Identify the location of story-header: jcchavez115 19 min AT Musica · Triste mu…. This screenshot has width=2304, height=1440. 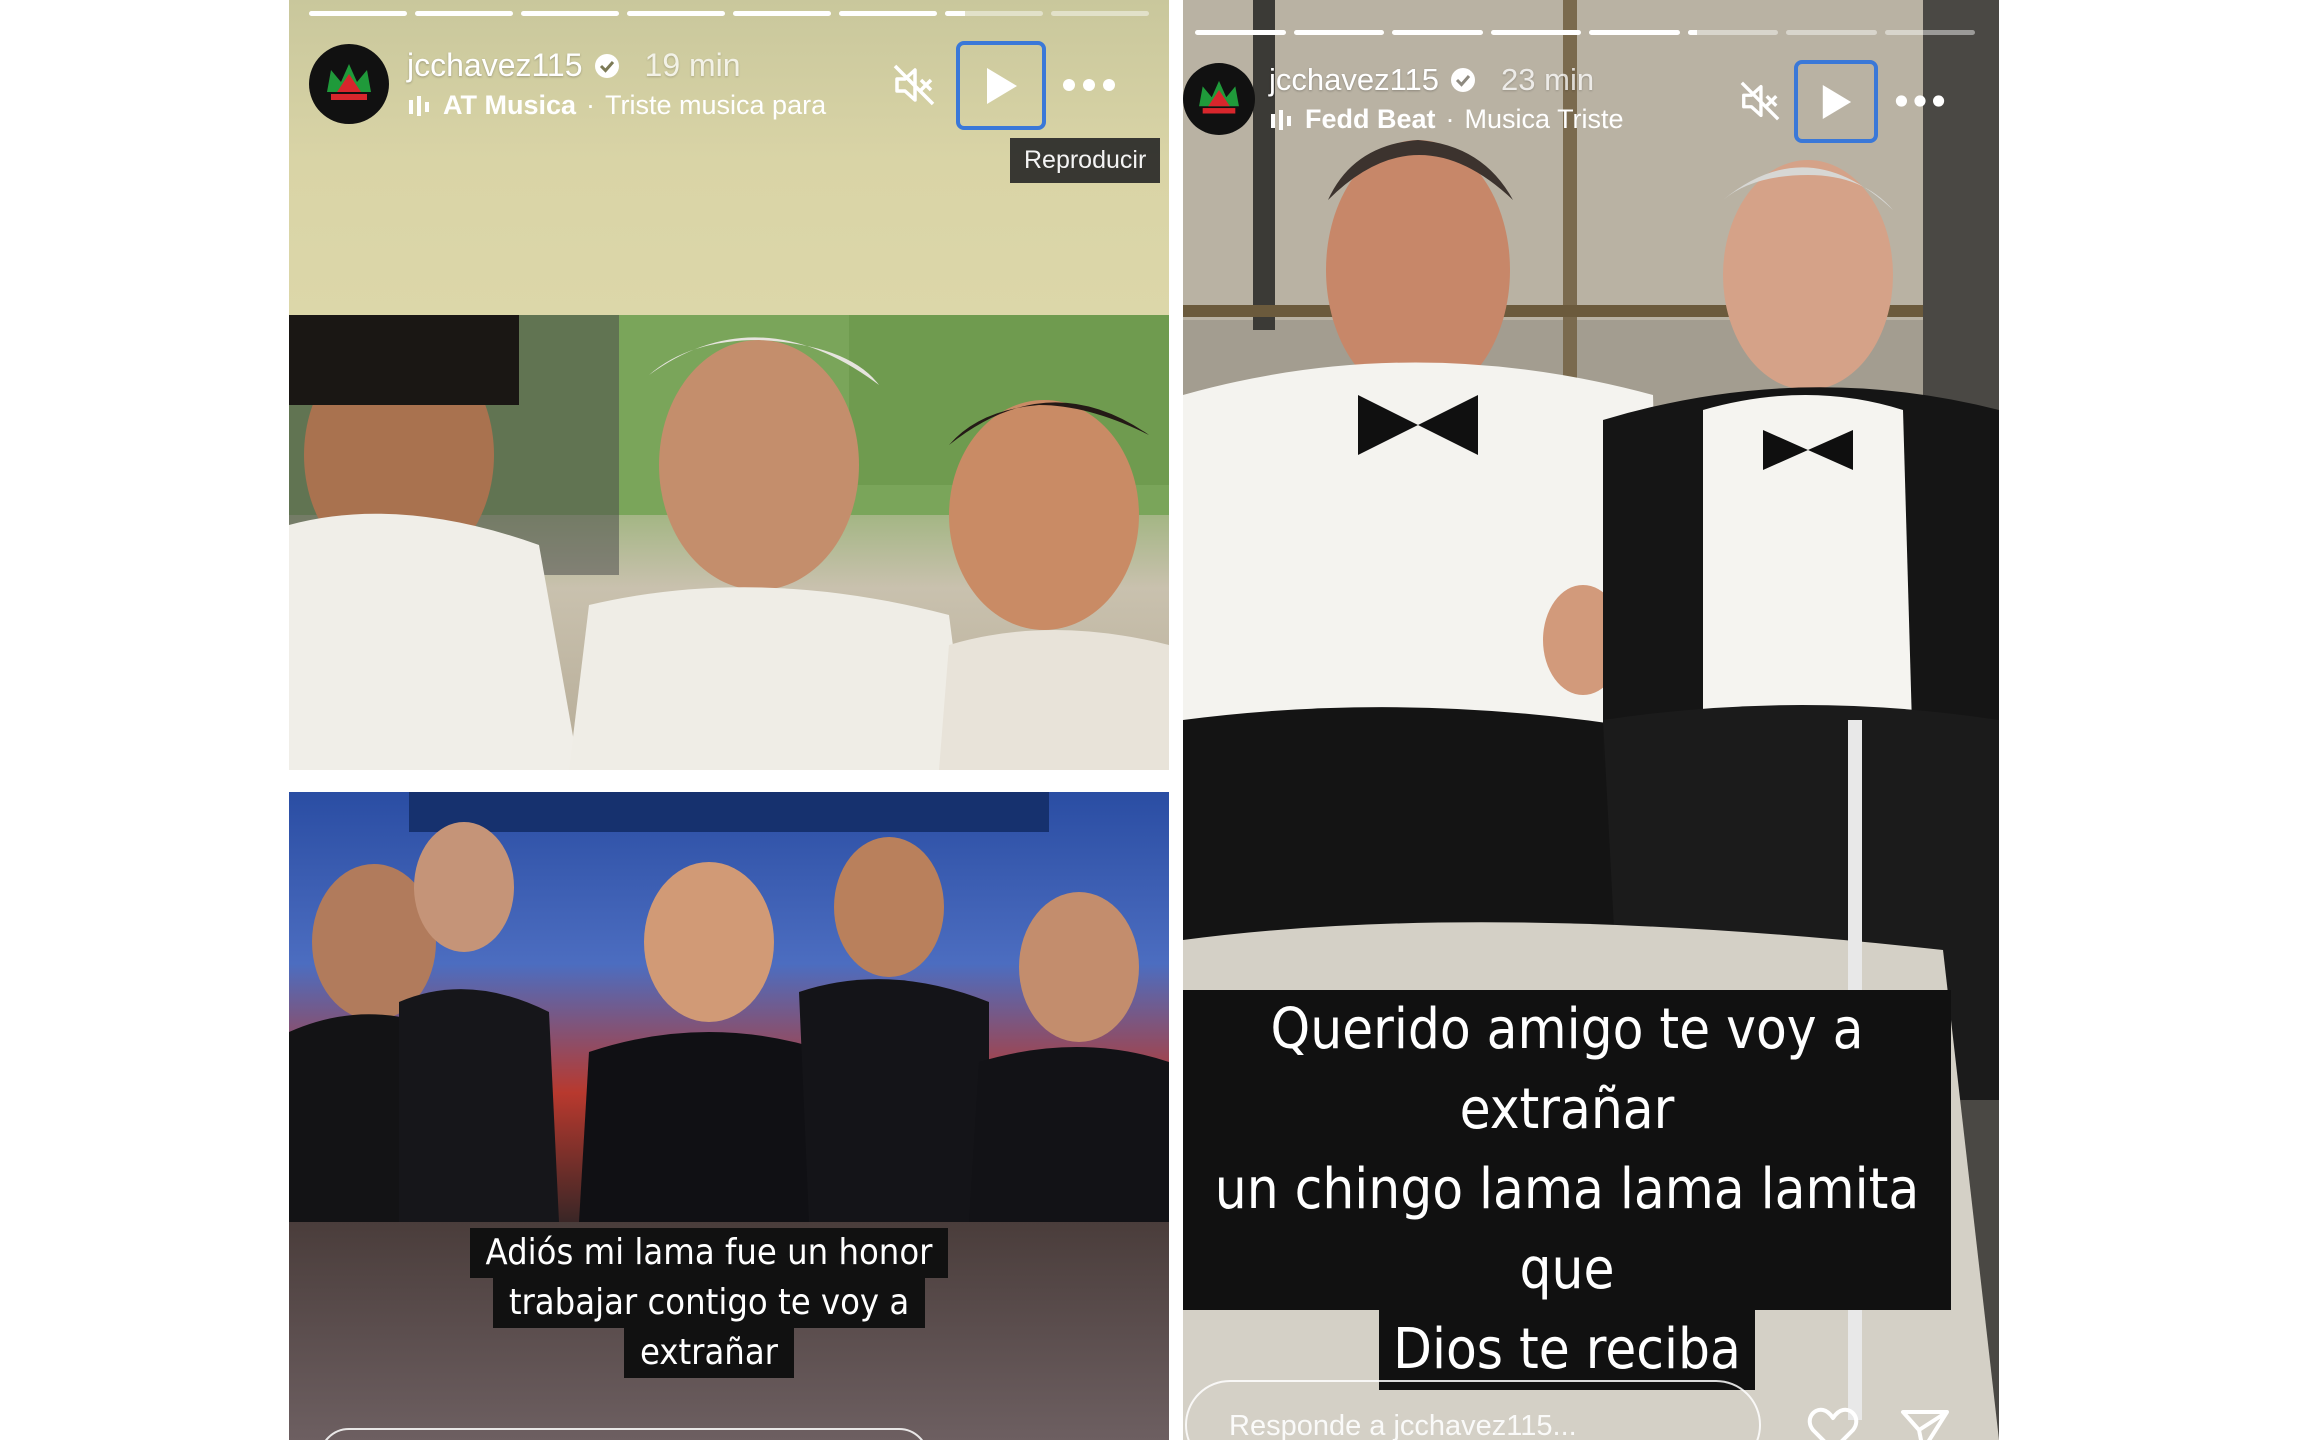
(588, 84).